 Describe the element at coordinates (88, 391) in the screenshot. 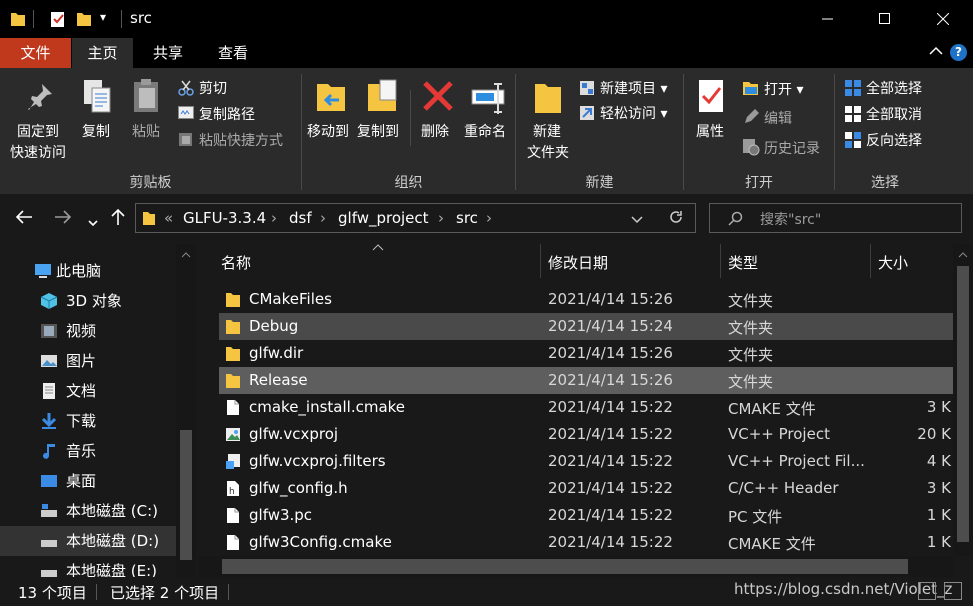

I see `nav-item-documents: 文档` at that location.